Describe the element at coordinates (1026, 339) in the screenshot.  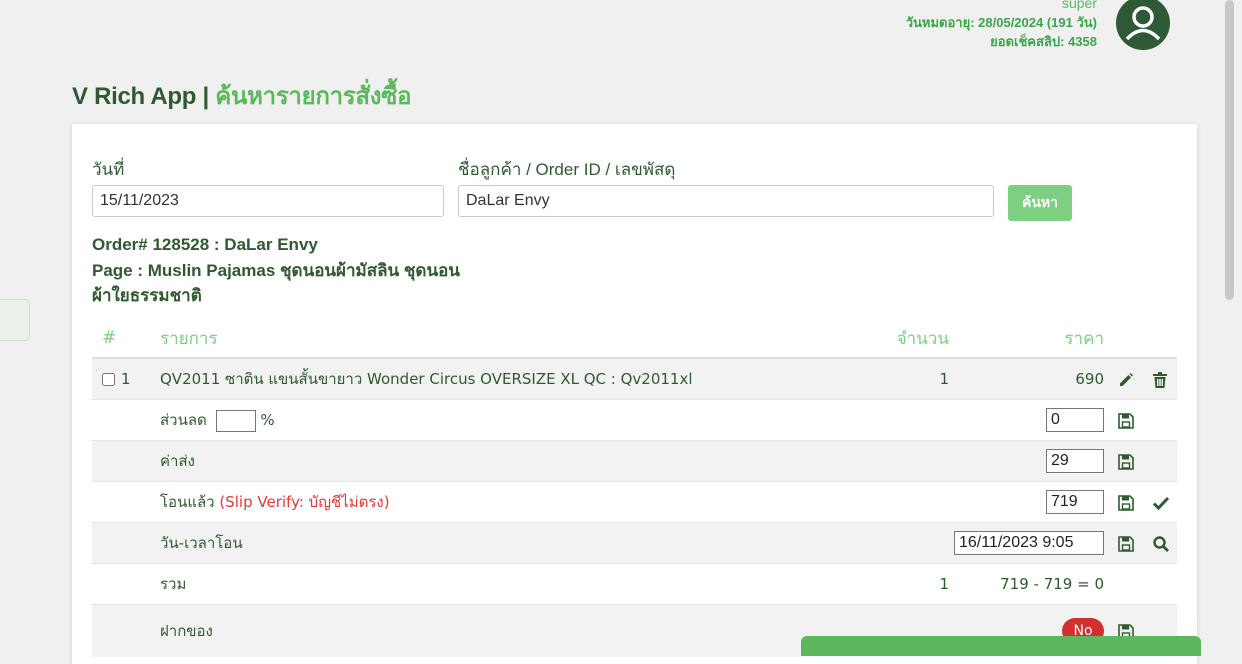
I see `col-price: ราคา` at that location.